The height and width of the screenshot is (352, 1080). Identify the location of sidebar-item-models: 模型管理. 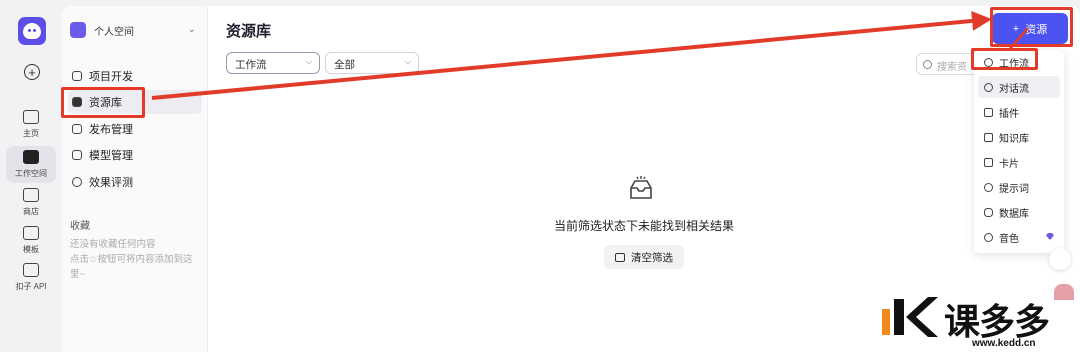
(135, 155).